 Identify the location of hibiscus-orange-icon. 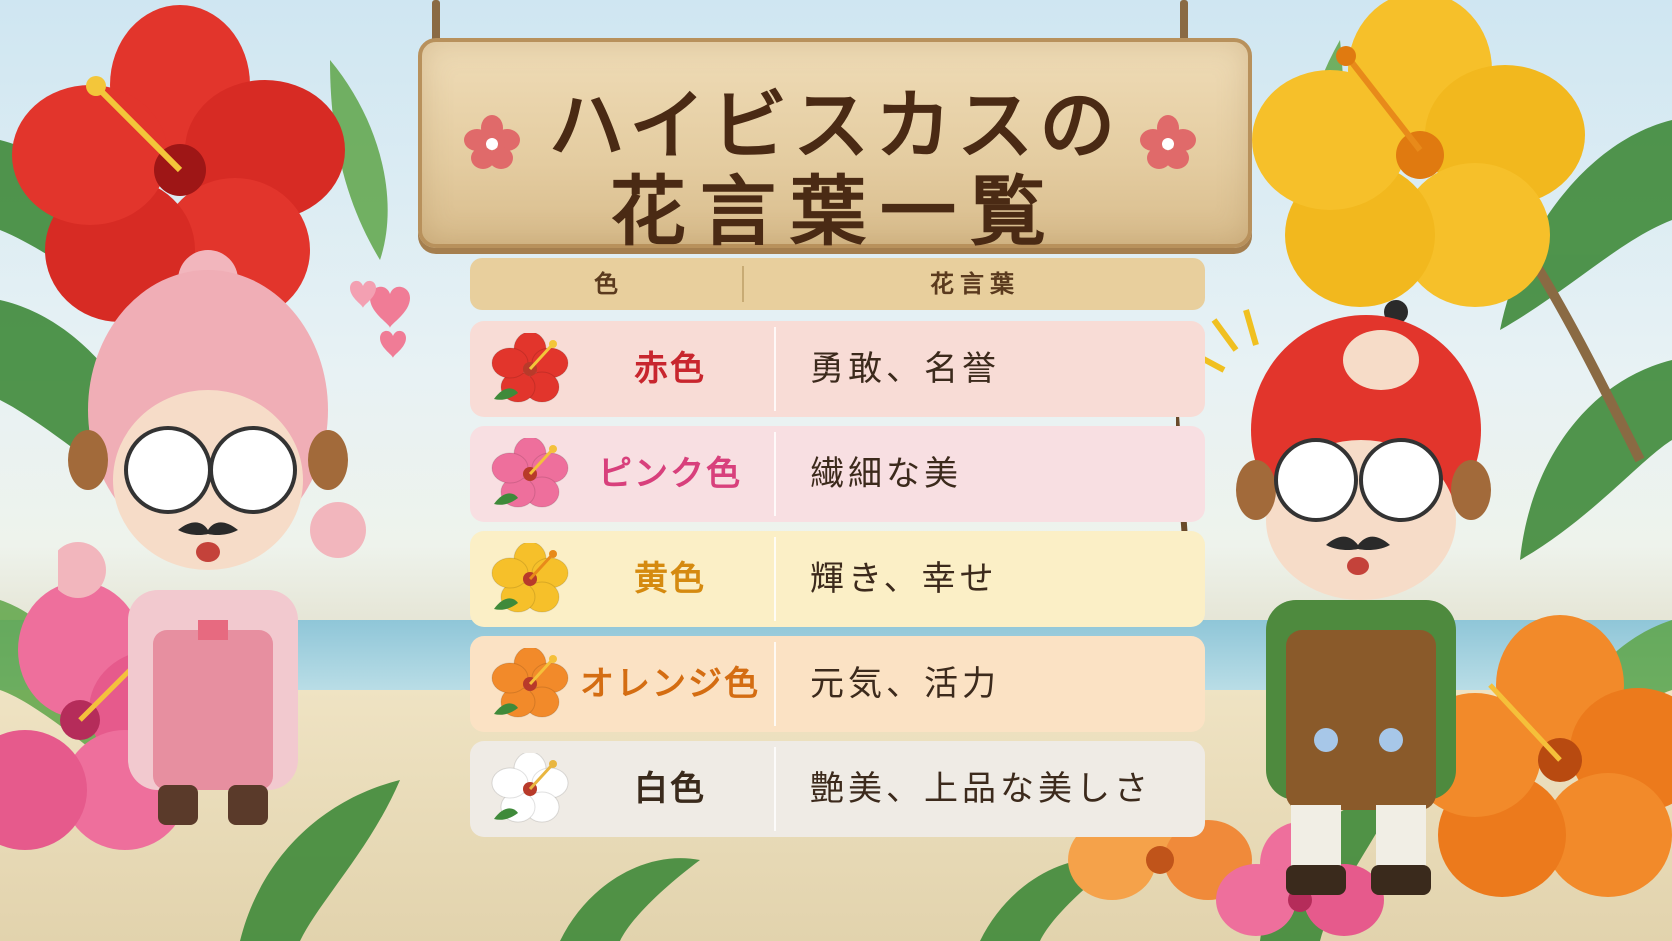
(530, 683).